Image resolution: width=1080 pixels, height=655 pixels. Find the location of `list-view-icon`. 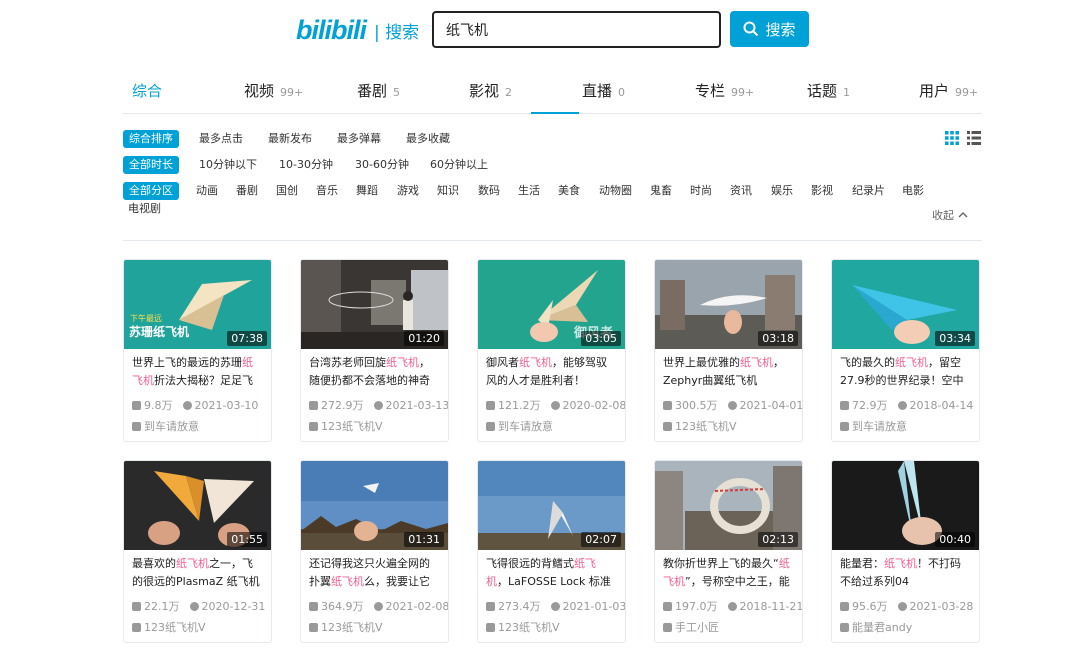

list-view-icon is located at coordinates (974, 138).